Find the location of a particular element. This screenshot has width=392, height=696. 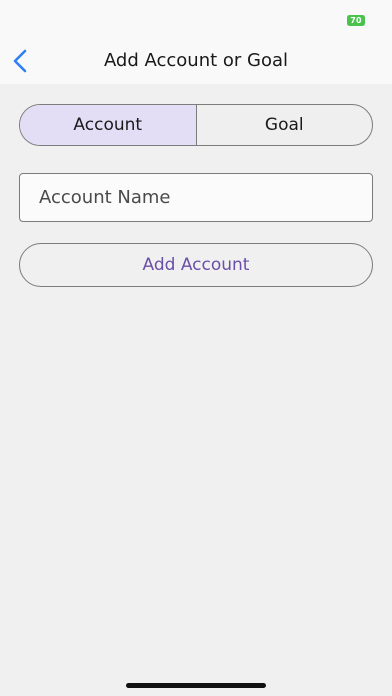

battery-indicator: 70 is located at coordinates (356, 20).